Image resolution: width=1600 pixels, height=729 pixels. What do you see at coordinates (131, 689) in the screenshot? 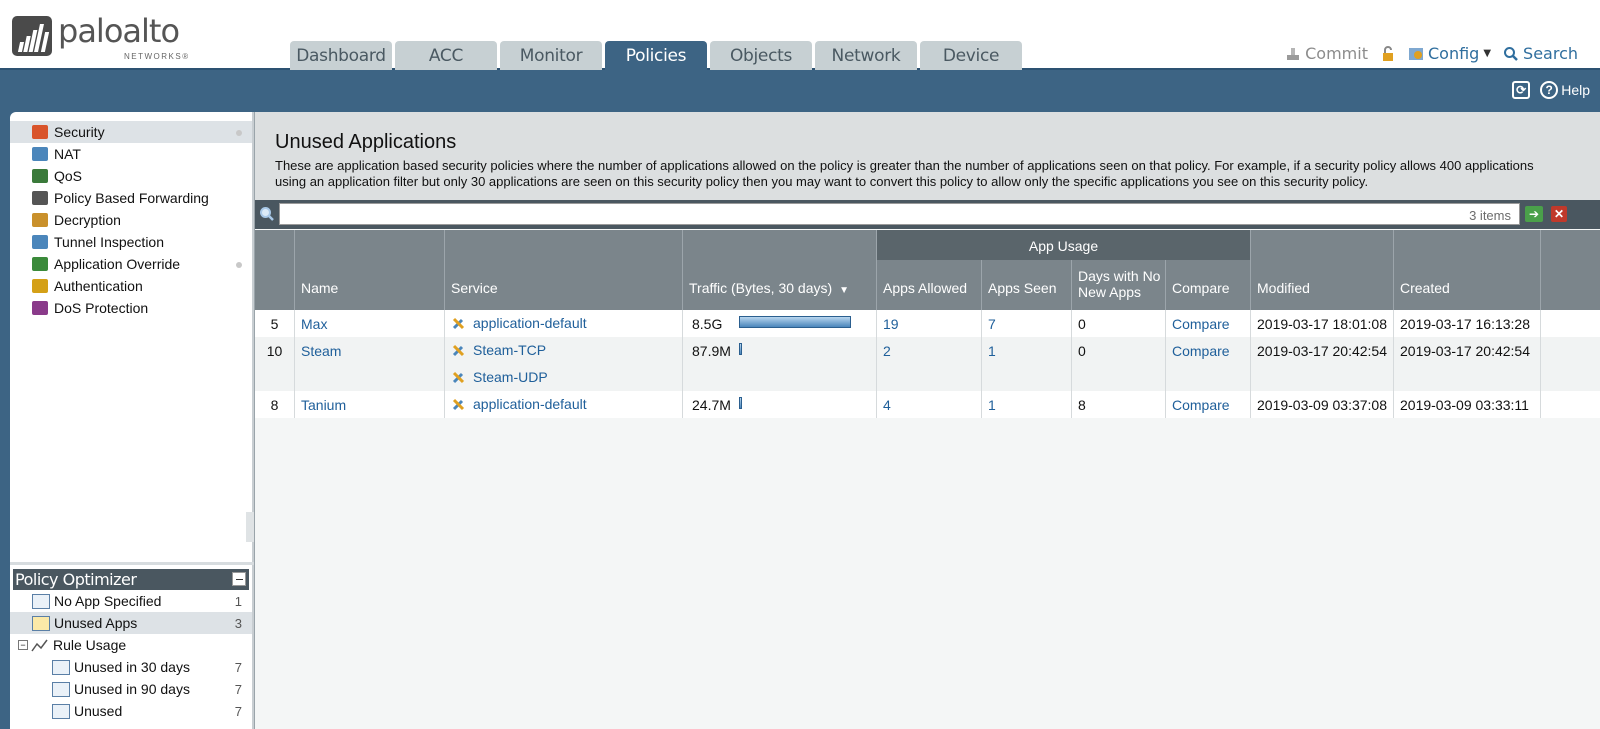
I see `optimizer-item-unused-90-days: Unused in 90 days 7` at bounding box center [131, 689].